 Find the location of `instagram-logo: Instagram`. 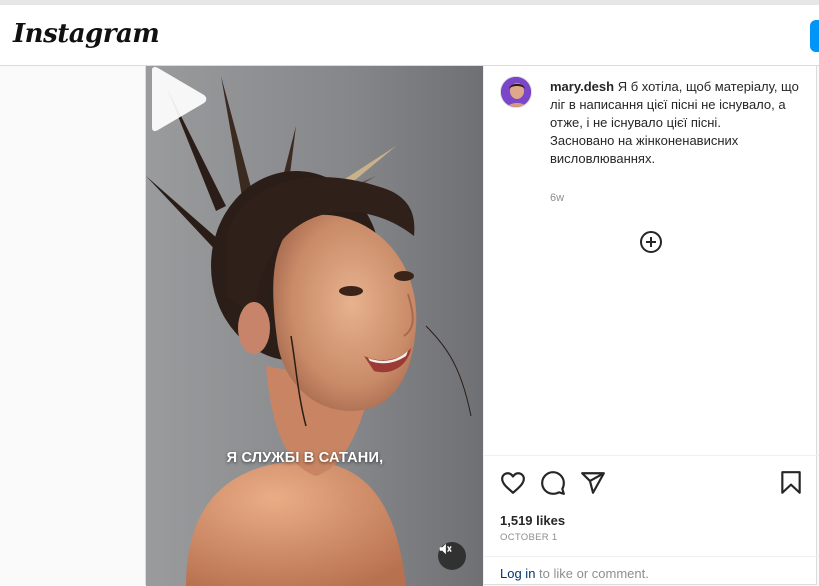

instagram-logo: Instagram is located at coordinates (86, 34).